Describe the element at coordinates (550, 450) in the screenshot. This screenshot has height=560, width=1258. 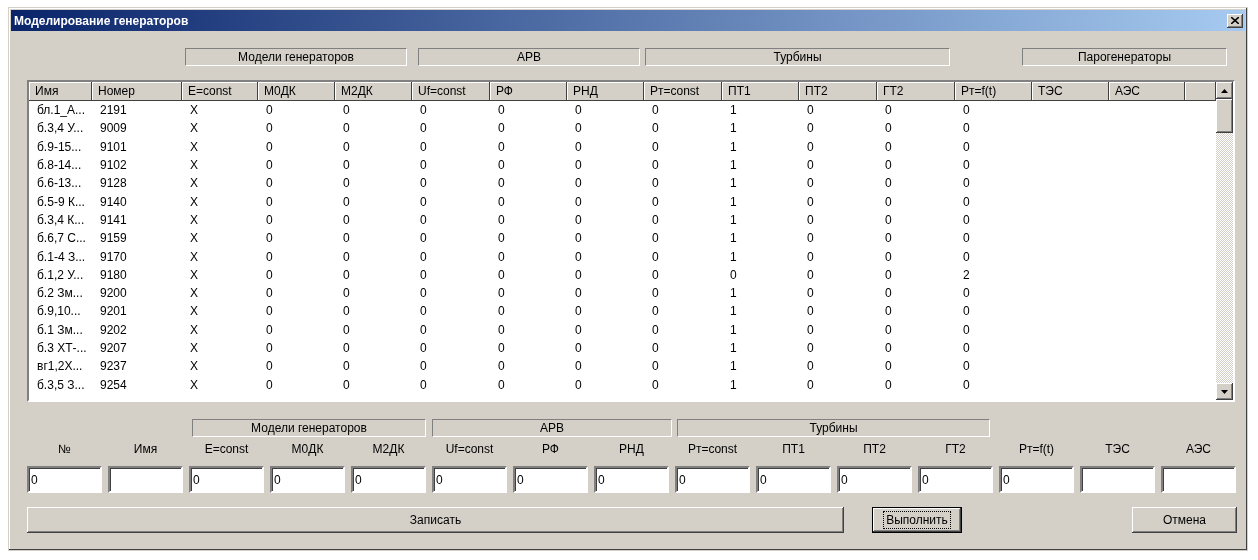
I see `field-label: РФ` at that location.